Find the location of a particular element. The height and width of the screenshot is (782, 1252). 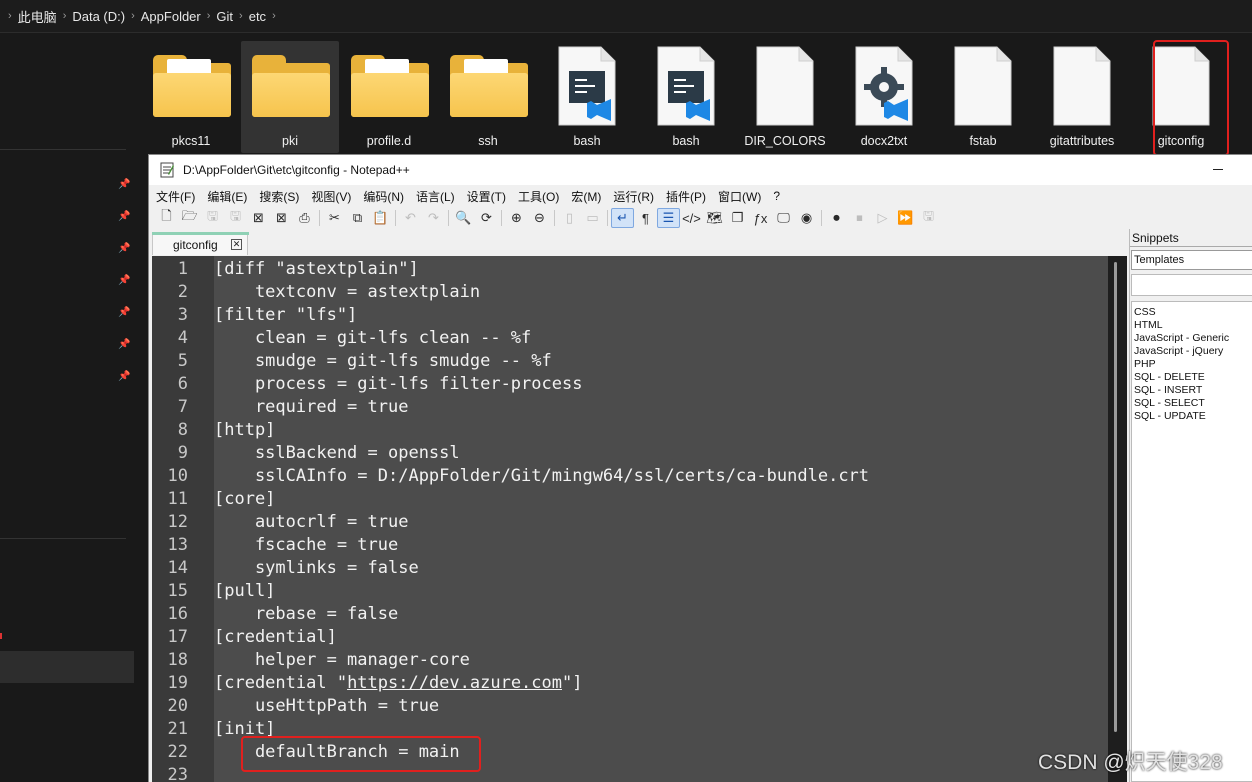

new-file-icon: 🗋 is located at coordinates (166, 218).